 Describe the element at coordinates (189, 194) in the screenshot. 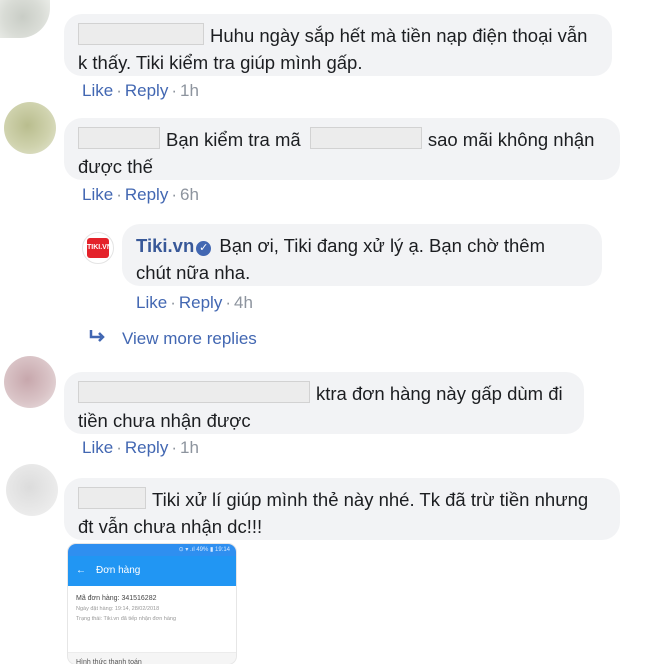

I see `timestamp: 6h` at that location.